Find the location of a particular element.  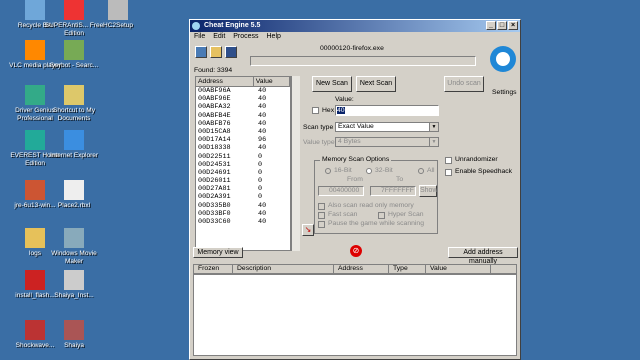

scan-type-value: Exact Value is located at coordinates (356, 126).